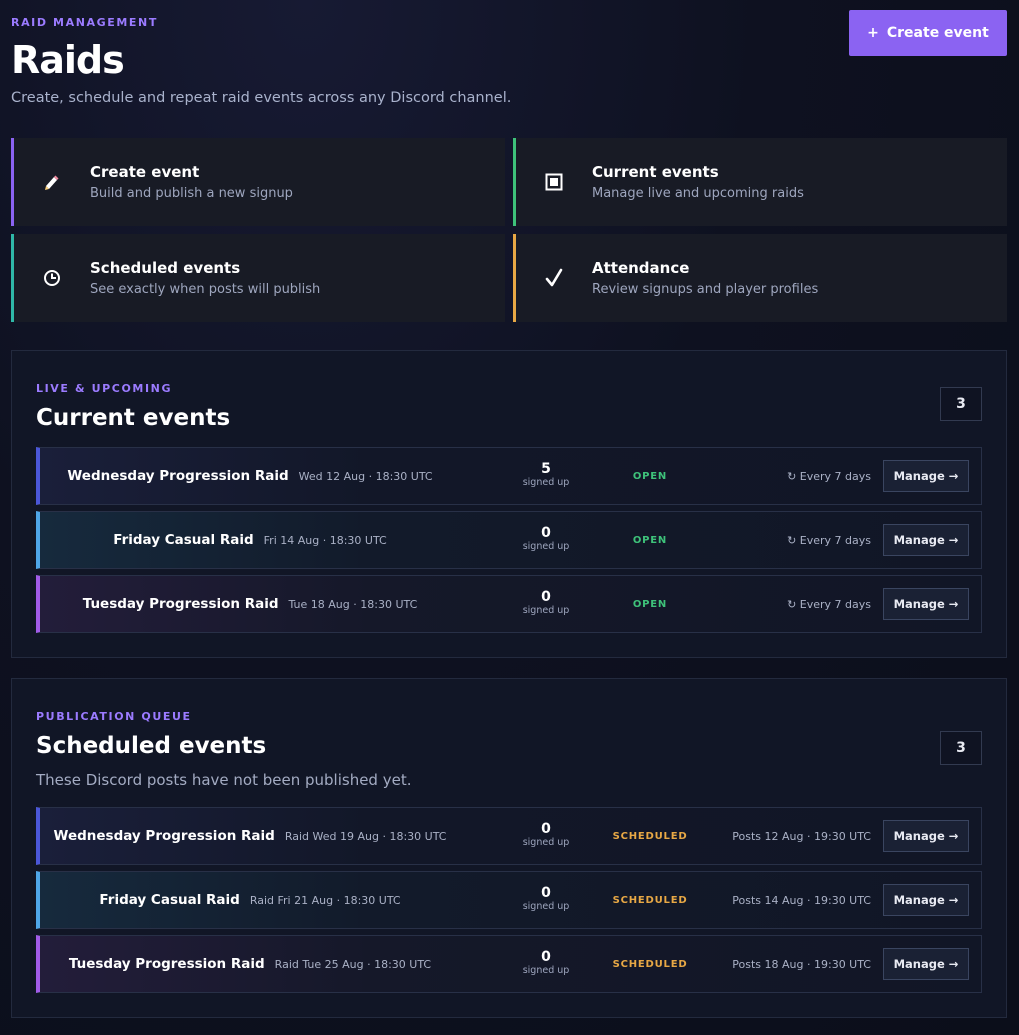  Describe the element at coordinates (801, 964) in the screenshot. I see `publish-time: Posts 18 Aug · 19:30 UTC` at that location.